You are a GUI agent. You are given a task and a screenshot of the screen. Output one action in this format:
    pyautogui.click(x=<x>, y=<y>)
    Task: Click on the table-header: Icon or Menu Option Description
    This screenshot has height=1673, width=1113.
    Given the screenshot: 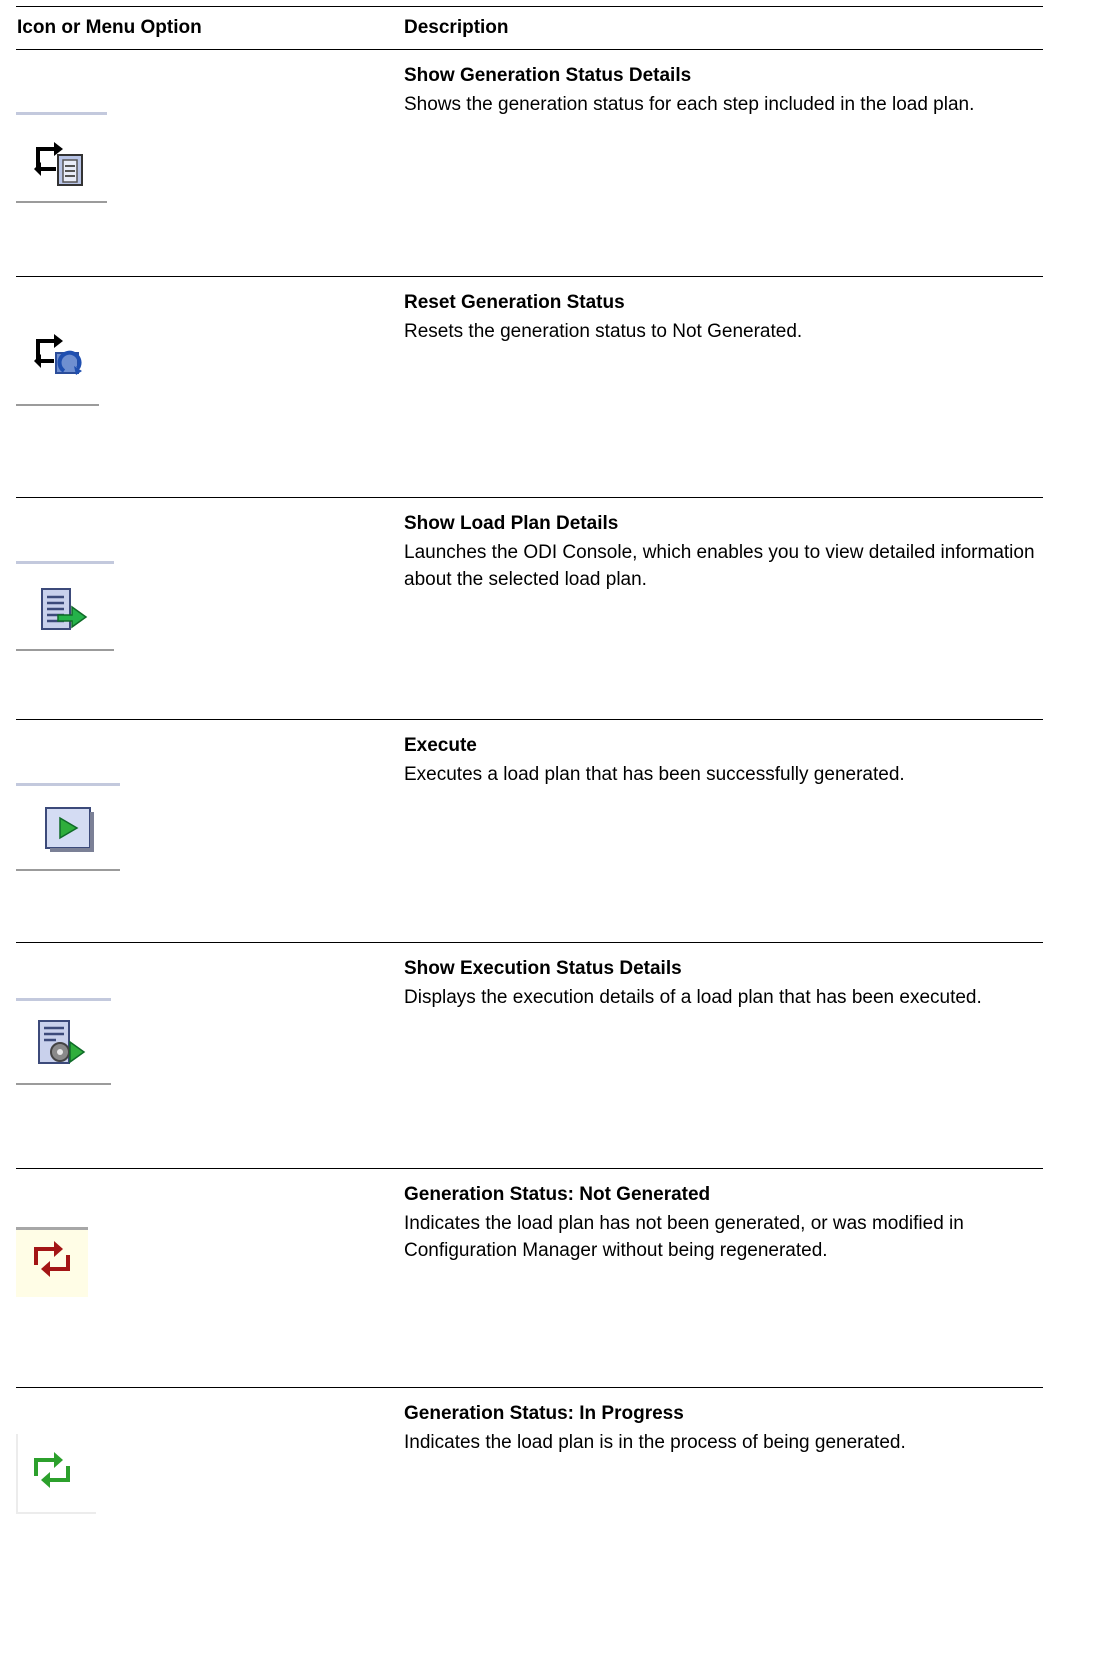 What is the action you would take?
    pyautogui.click(x=529, y=28)
    